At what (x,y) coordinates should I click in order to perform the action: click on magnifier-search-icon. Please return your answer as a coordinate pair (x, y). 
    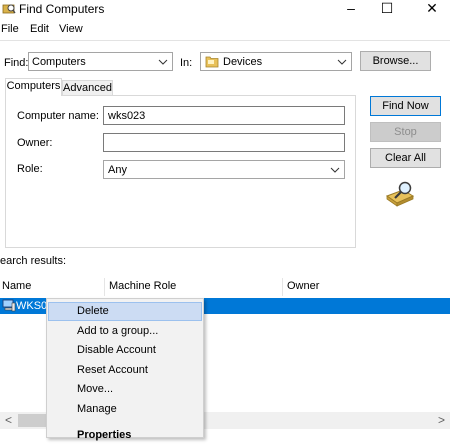
    Looking at the image, I should click on (400, 194).